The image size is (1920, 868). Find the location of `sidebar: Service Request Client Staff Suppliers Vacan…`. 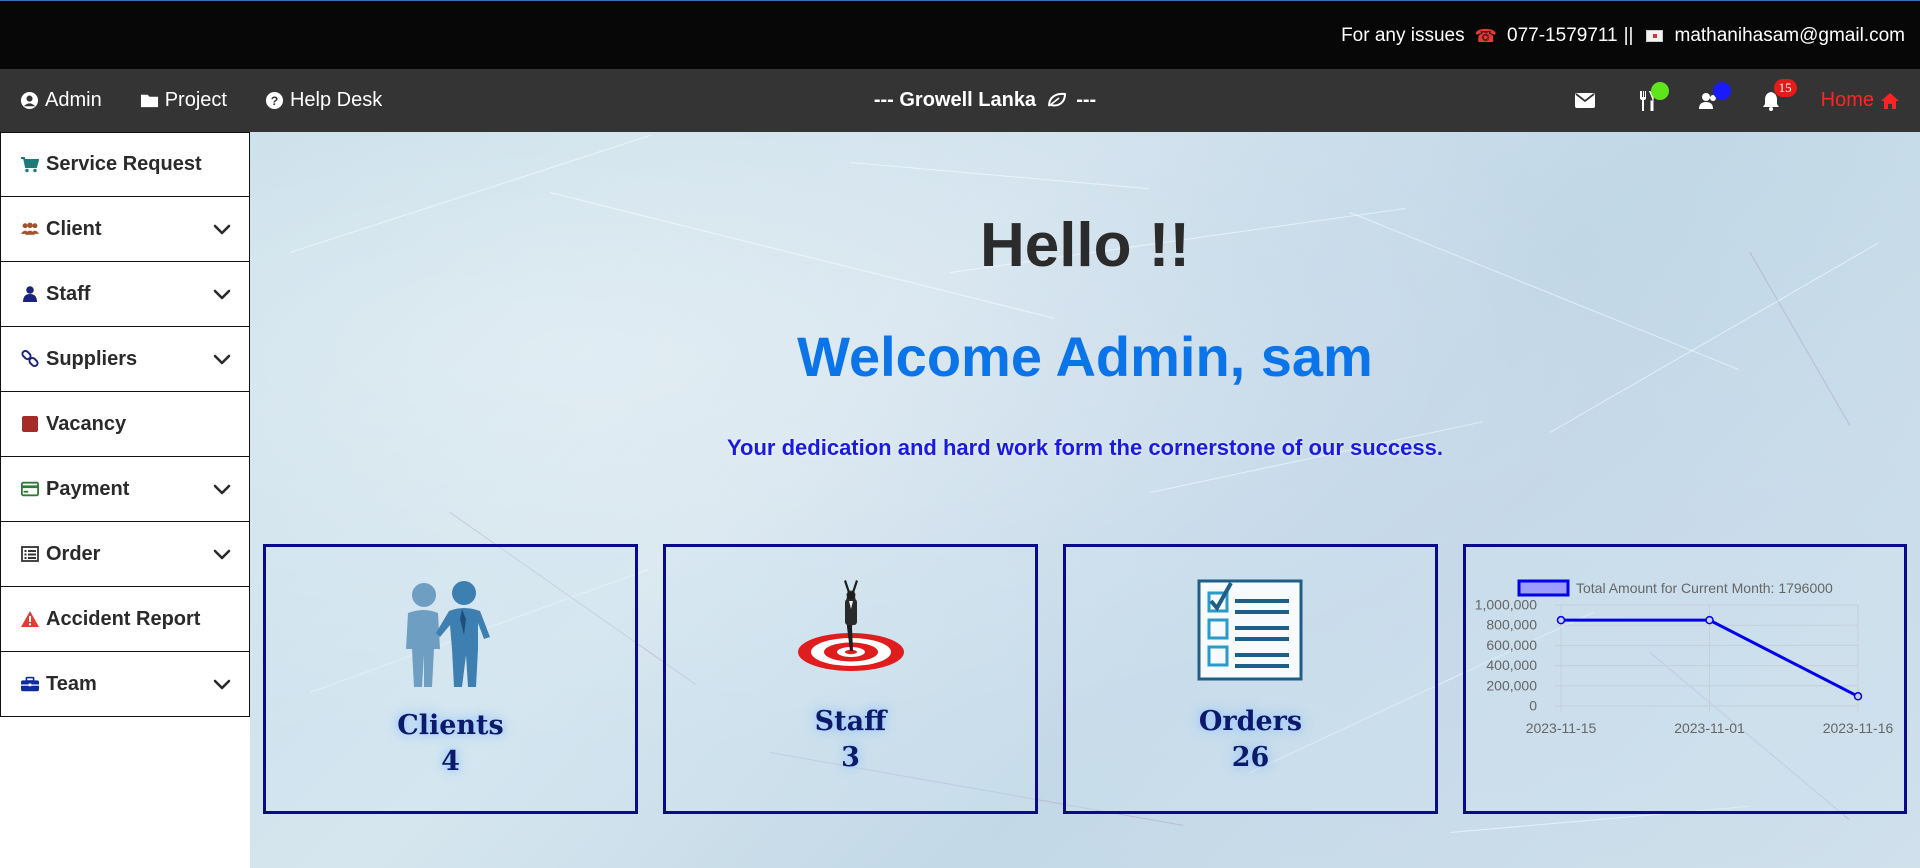

sidebar: Service Request Client Staff Suppliers Vacan… is located at coordinates (125, 424).